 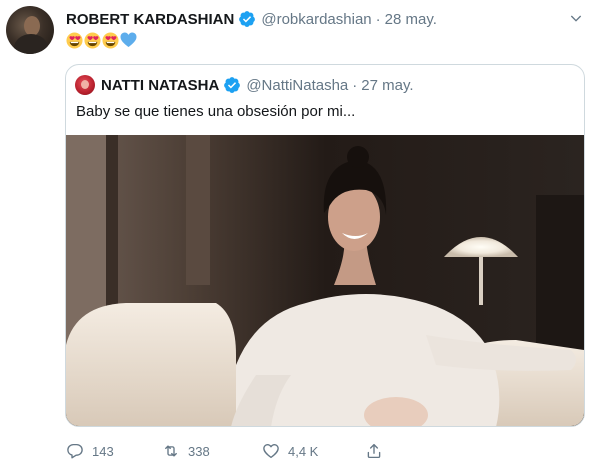 What do you see at coordinates (411, 19) in the screenshot?
I see `tweet-date: 28 may.` at bounding box center [411, 19].